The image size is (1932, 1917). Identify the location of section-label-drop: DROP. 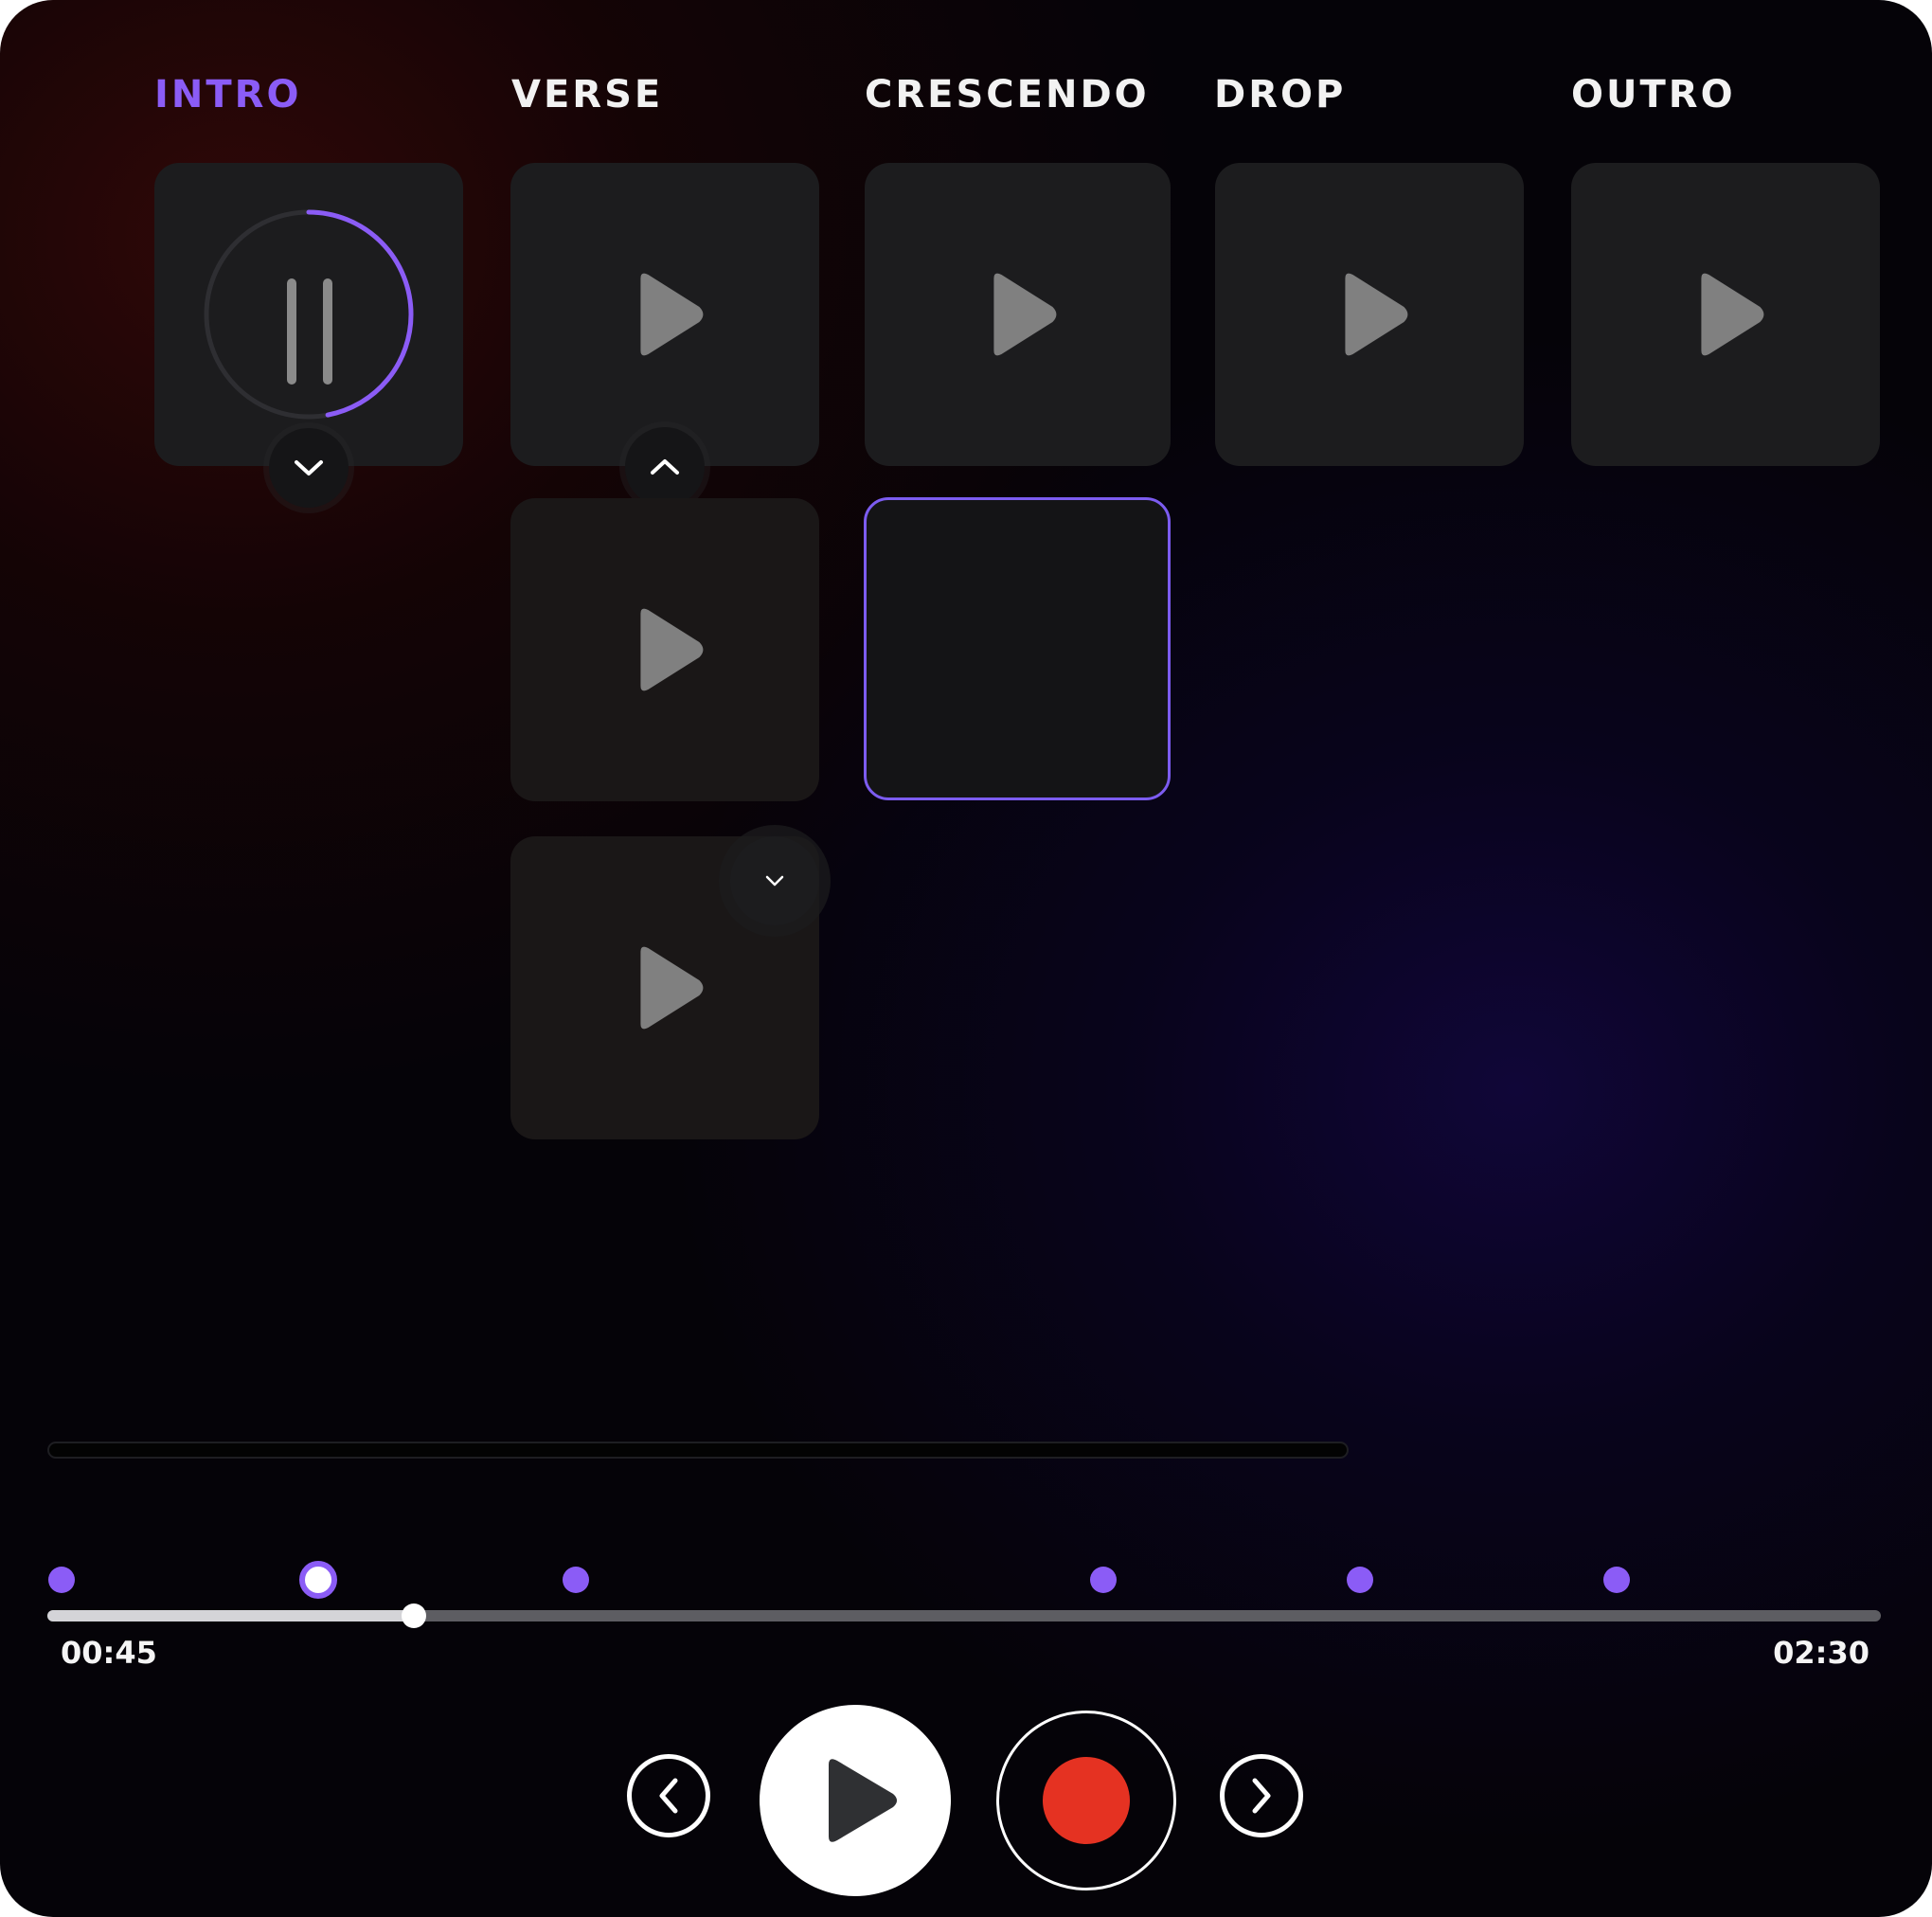
(1280, 94).